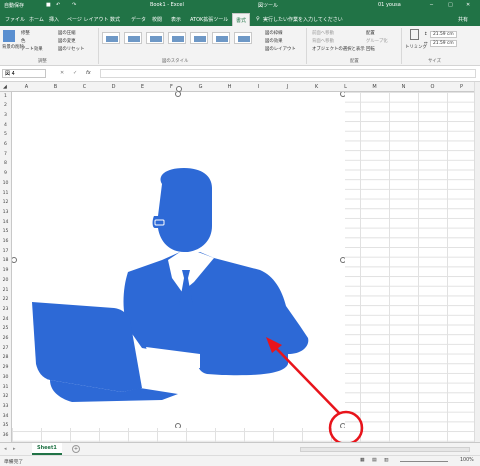 This screenshot has height=466, width=480. What do you see at coordinates (14, 449) in the screenshot?
I see `sheet-scroll-right-icon: ▸` at bounding box center [14, 449].